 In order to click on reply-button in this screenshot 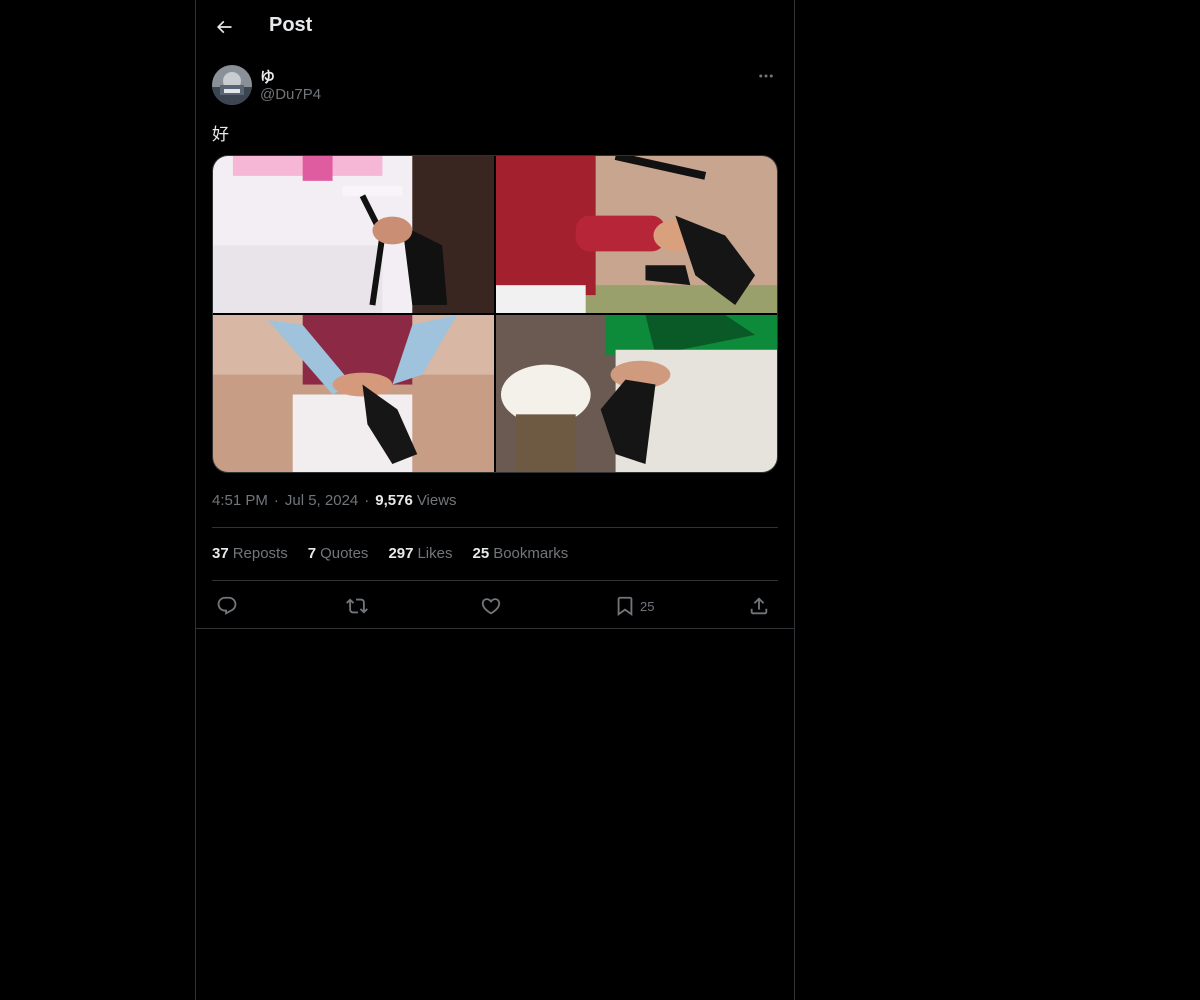, I will do `click(227, 606)`.